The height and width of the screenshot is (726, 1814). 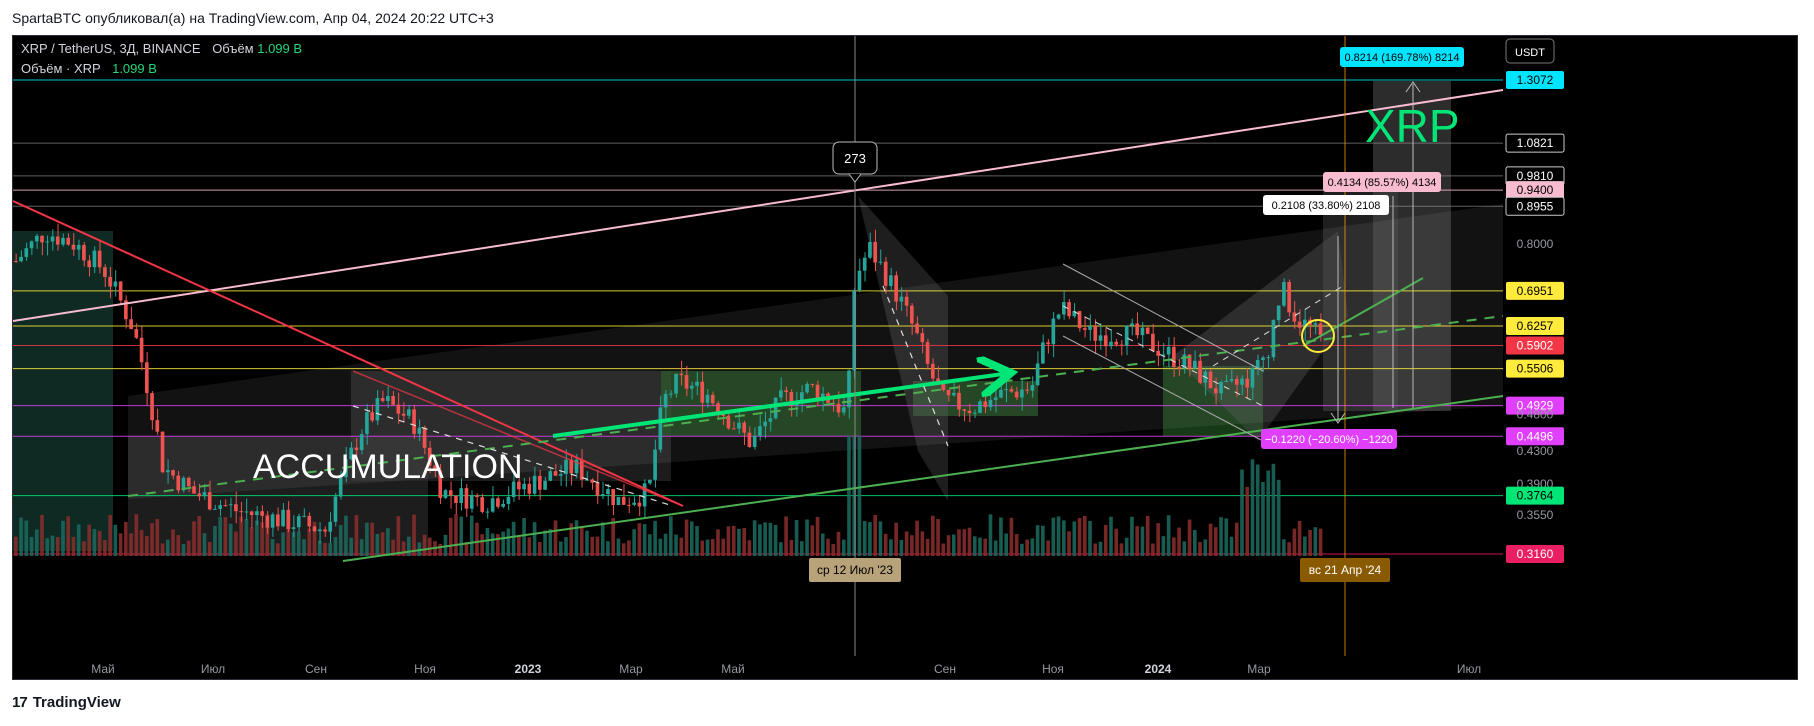 What do you see at coordinates (528, 669) in the screenshot?
I see `time-tick-4: 2023` at bounding box center [528, 669].